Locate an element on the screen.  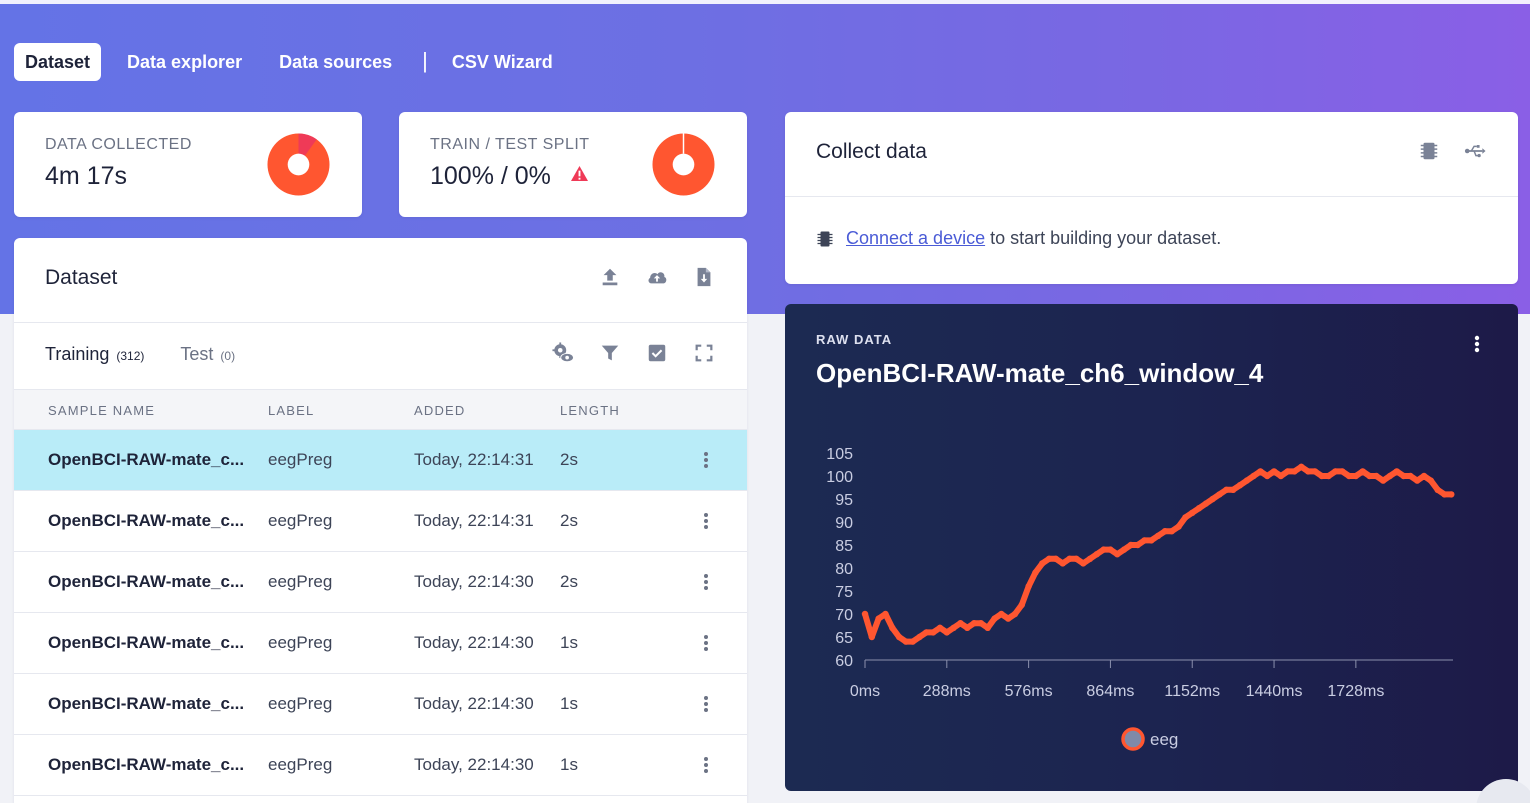
column-sample-name: SAMPLE NAME is located at coordinates (101, 410).